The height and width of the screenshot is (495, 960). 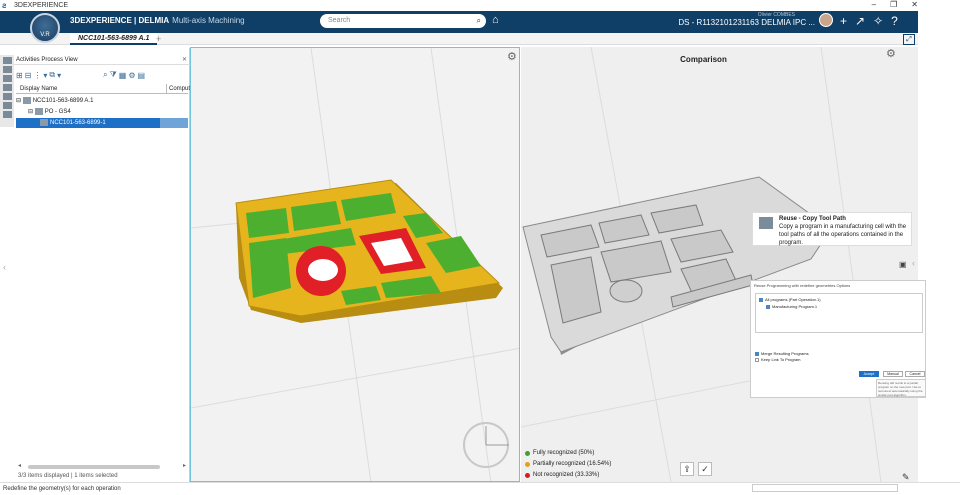 What do you see at coordinates (869, 376) in the screenshot?
I see `accept-button: Accept Link` at bounding box center [869, 376].